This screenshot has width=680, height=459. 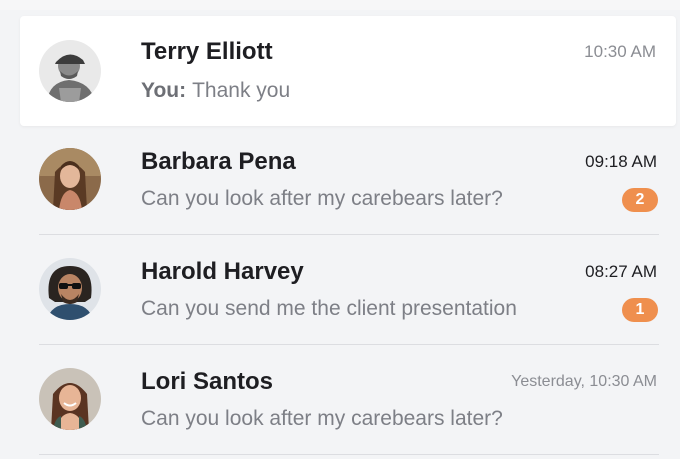 I want to click on message-preview: Can you send me the client presentation, so click(x=329, y=309).